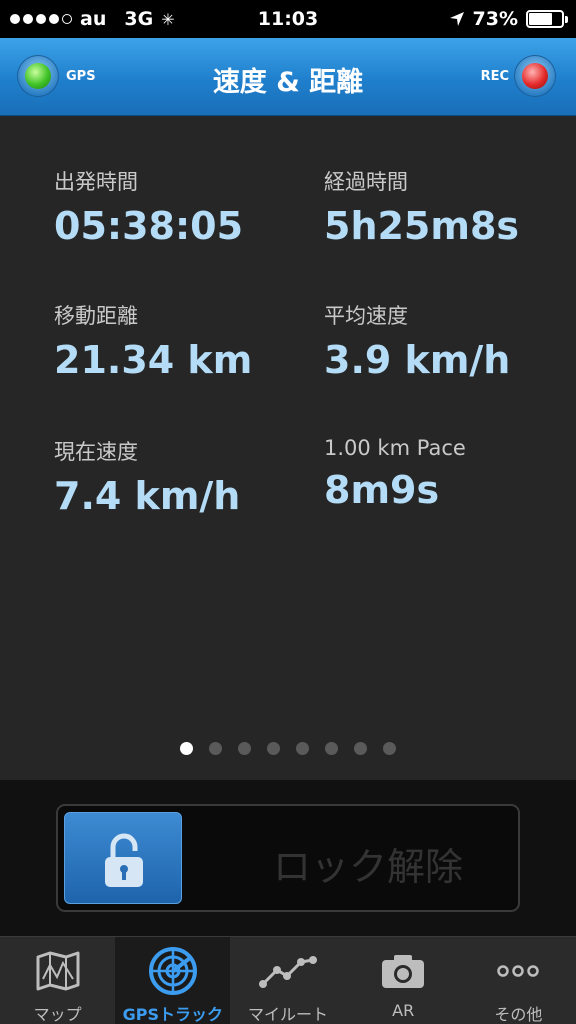 This screenshot has width=576, height=1024. What do you see at coordinates (153, 360) in the screenshot?
I see `stat-value: 21.34 km` at bounding box center [153, 360].